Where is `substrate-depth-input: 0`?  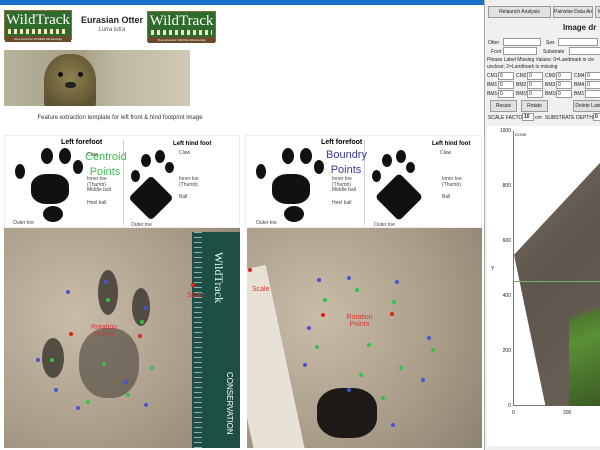
substrate-depth-input: 0 is located at coordinates (596, 117).